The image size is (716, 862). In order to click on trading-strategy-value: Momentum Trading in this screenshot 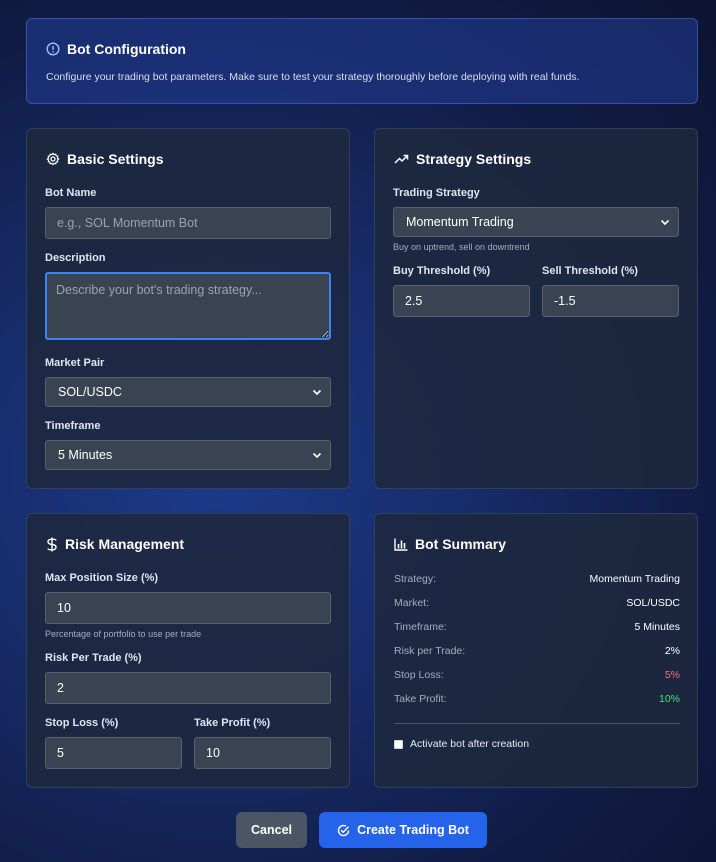, I will do `click(460, 222)`.